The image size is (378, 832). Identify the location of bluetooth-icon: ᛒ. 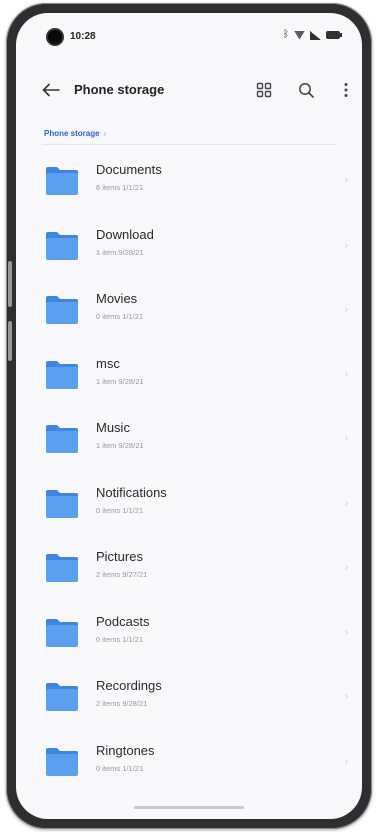
(286, 34).